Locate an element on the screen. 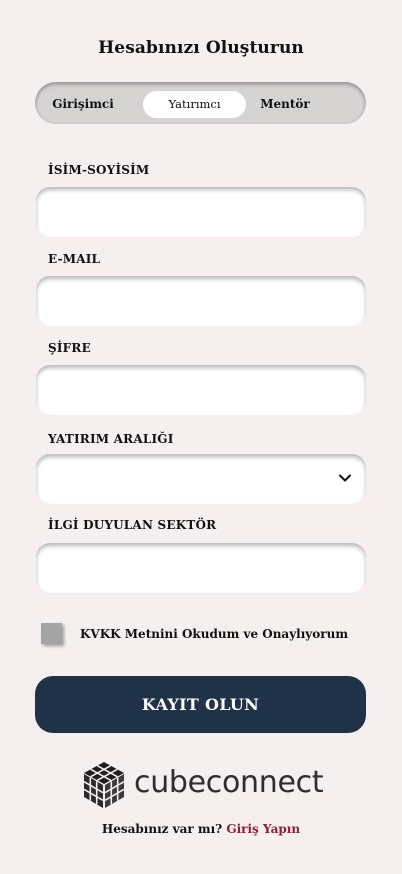  kvkk-label: KVKK Metnini Okudum ve Onaylıyorum is located at coordinates (214, 634).